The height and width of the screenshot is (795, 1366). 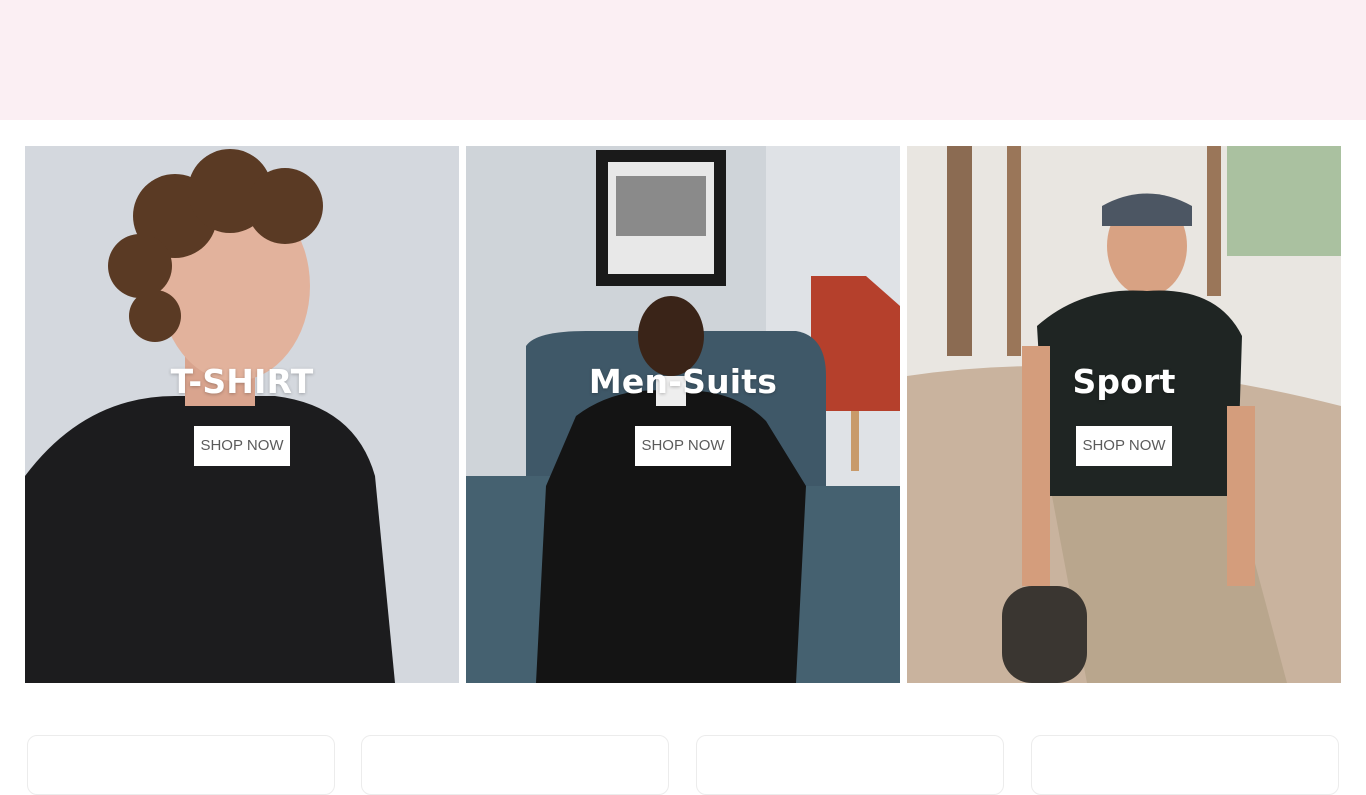 What do you see at coordinates (683, 446) in the screenshot?
I see `shop-now-button-men-suits: SHOP NOW` at bounding box center [683, 446].